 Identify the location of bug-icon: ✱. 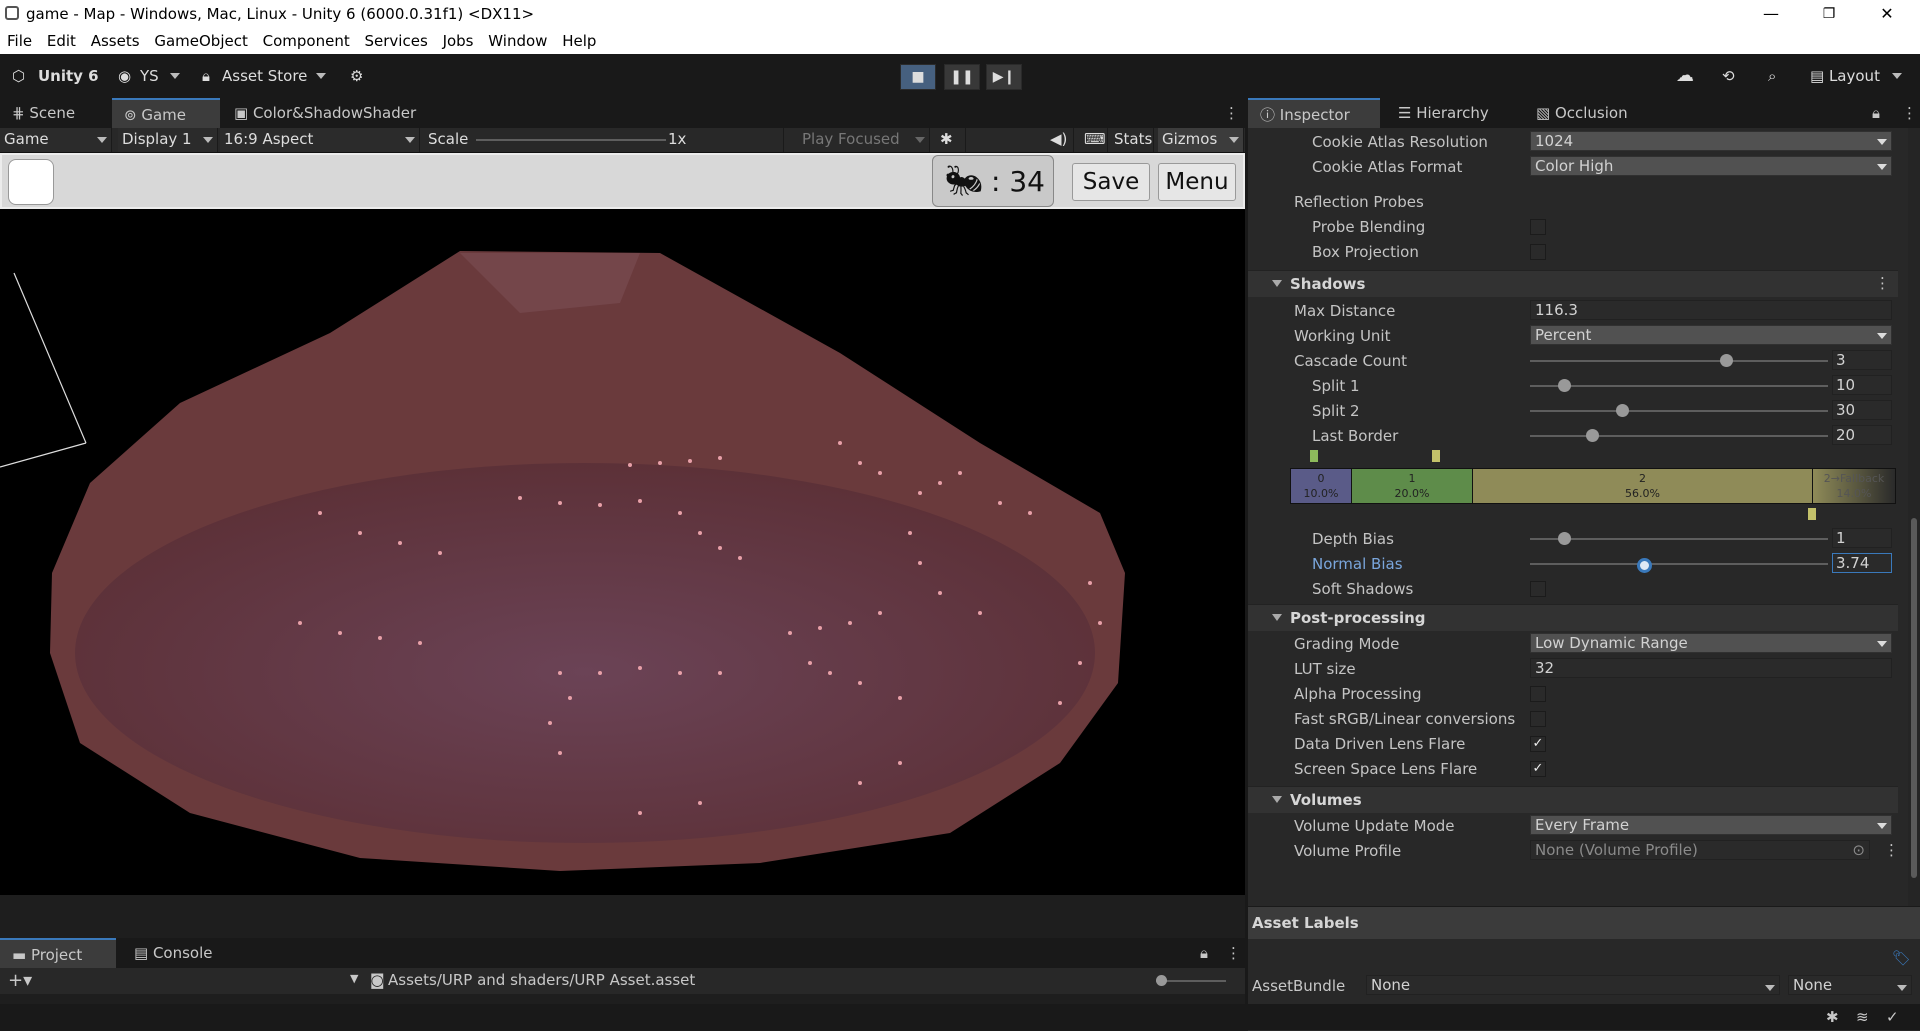
(951, 140).